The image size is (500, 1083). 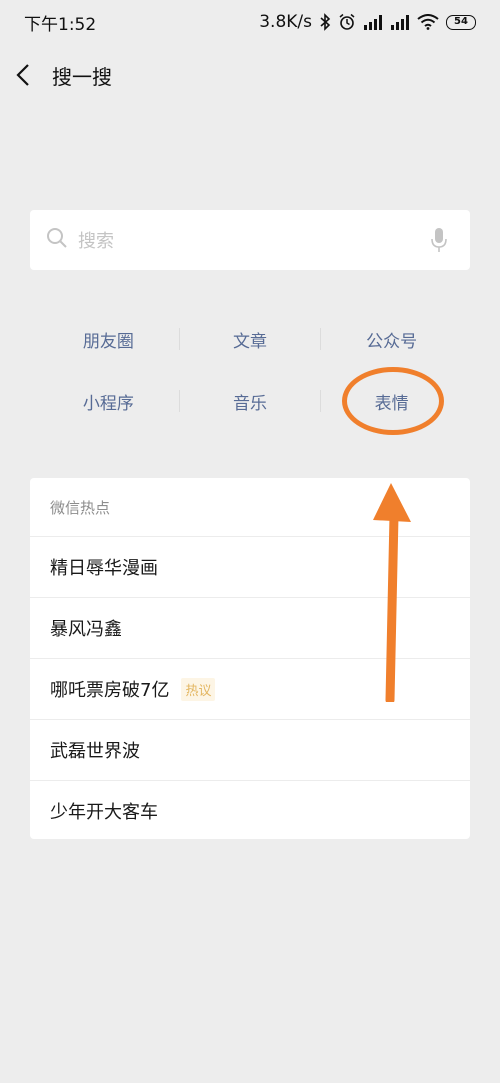 What do you see at coordinates (104, 568) in the screenshot?
I see `list-item-label: 精日辱华漫画` at bounding box center [104, 568].